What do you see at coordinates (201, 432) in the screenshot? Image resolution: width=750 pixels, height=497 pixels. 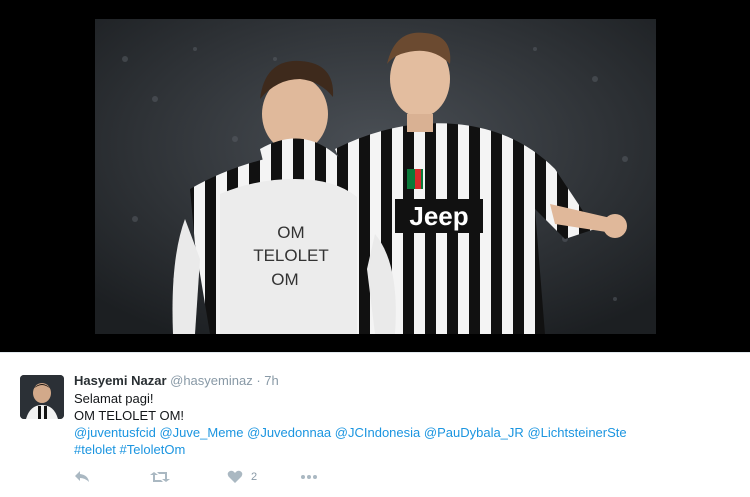 I see `mention-link: @Juve_Meme` at bounding box center [201, 432].